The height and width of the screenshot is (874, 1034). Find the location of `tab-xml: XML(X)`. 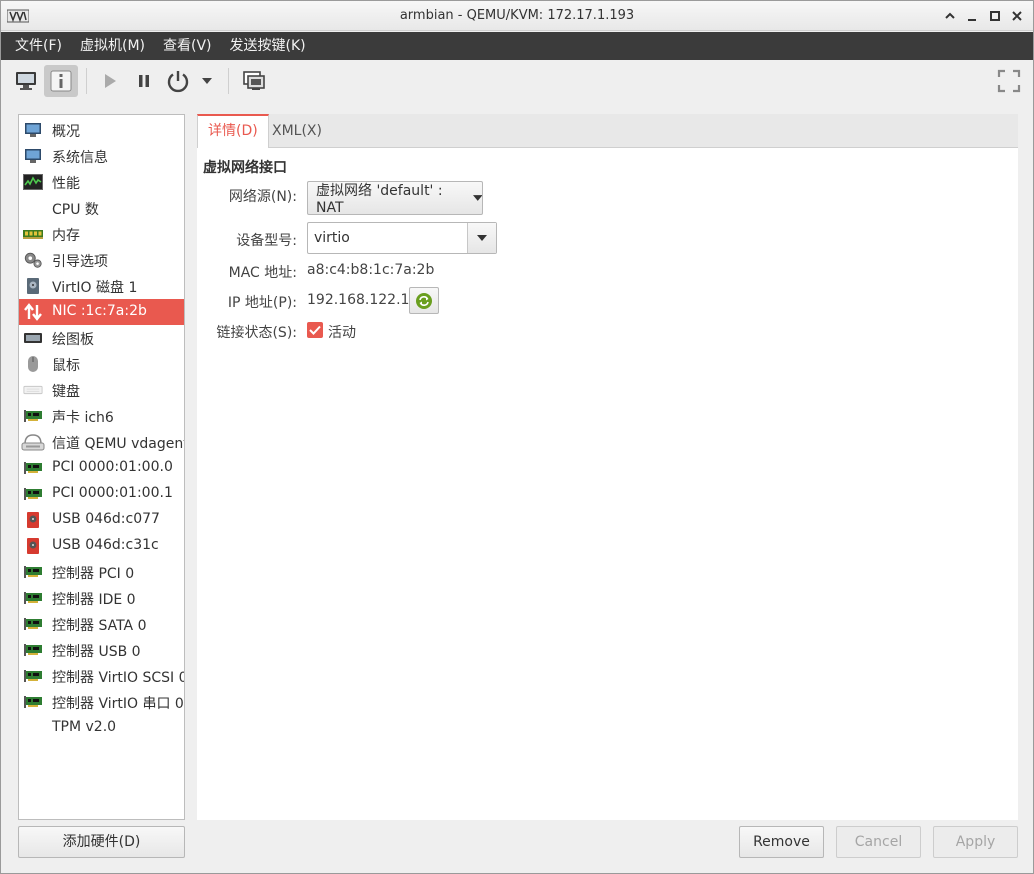

tab-xml: XML(X) is located at coordinates (297, 131).